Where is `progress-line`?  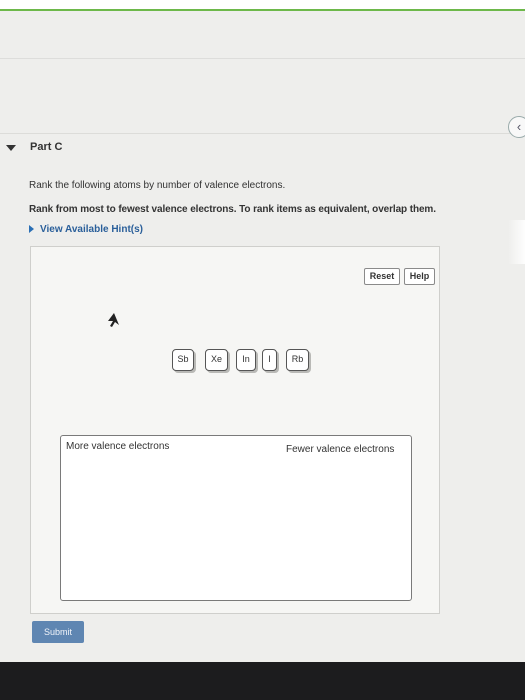 progress-line is located at coordinates (262, 10).